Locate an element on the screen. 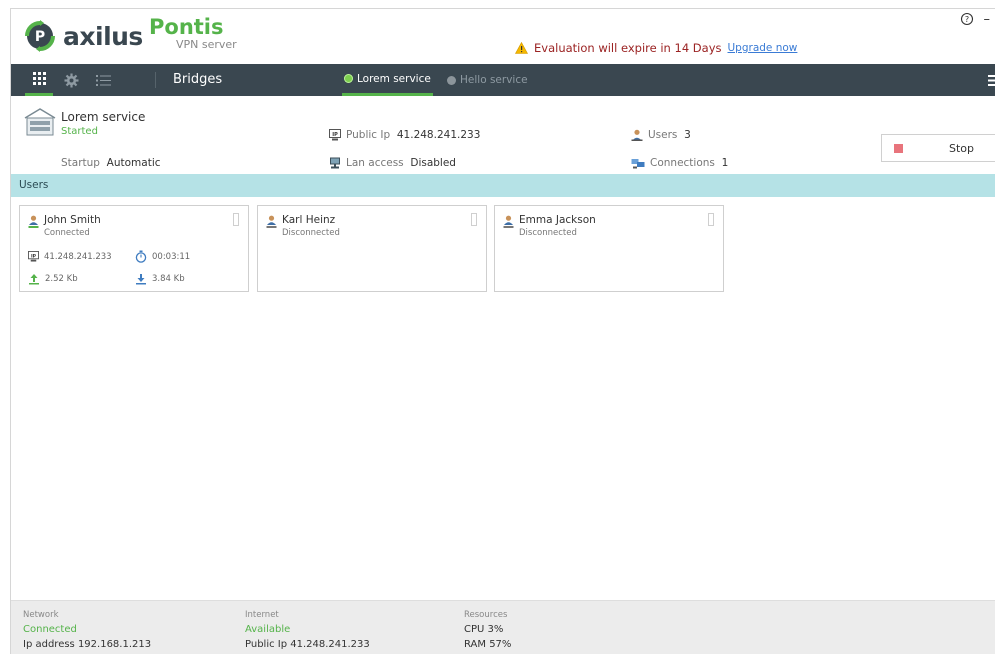  internet-public-ip: Public Ip 41.248.241.233 is located at coordinates (307, 644).